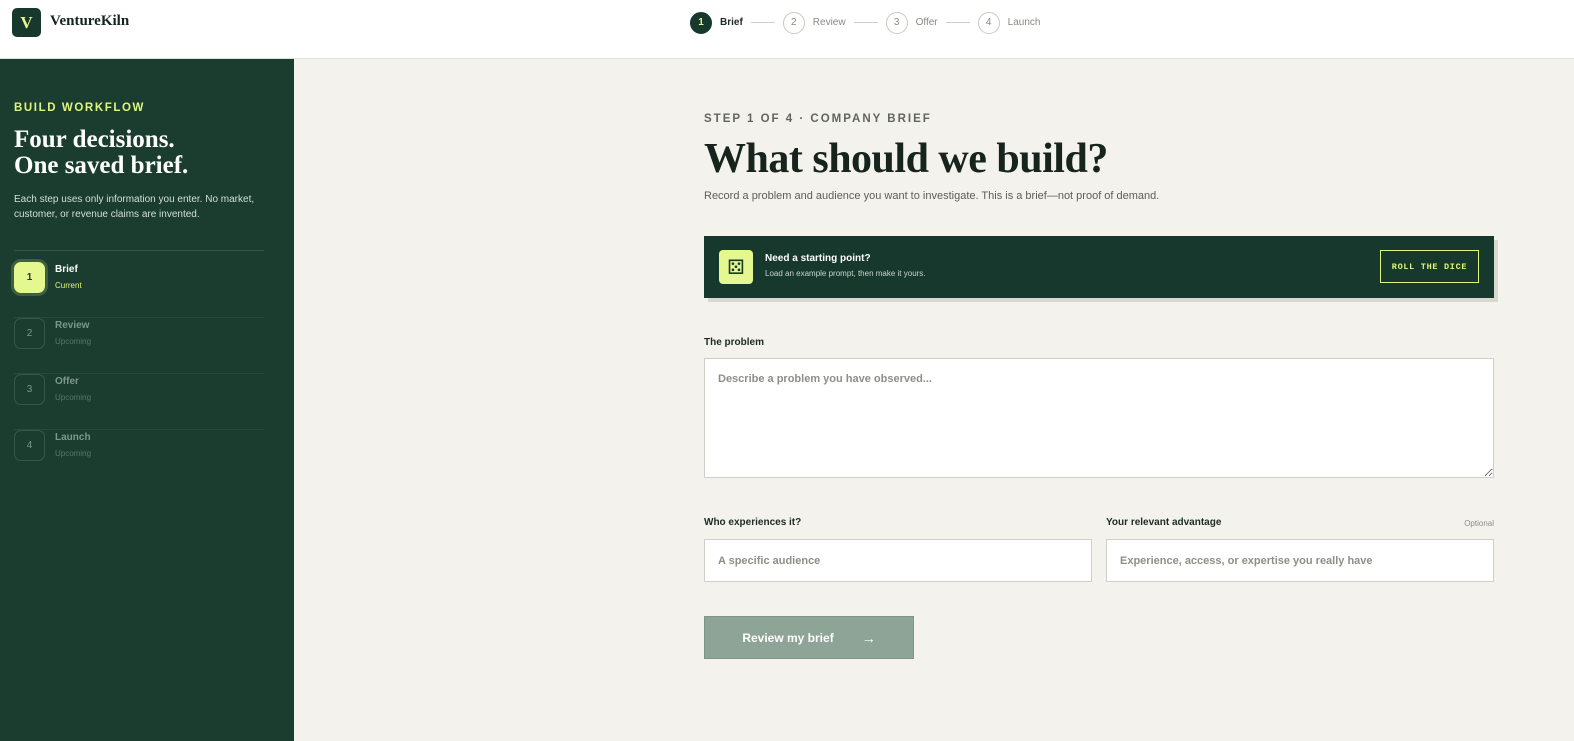 The image size is (1574, 741). What do you see at coordinates (736, 267) in the screenshot?
I see `dice-icon: ⚄` at bounding box center [736, 267].